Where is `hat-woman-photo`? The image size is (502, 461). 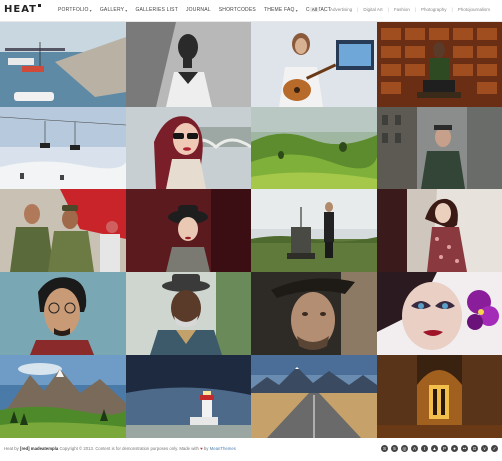
hat-woman-photo is located at coordinates (188, 230).